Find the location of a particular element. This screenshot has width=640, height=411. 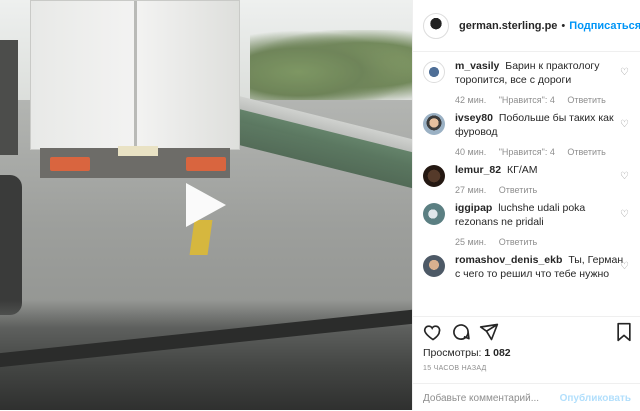

post-timestamp: 15 ЧАСОВ НАЗАД is located at coordinates (455, 368).